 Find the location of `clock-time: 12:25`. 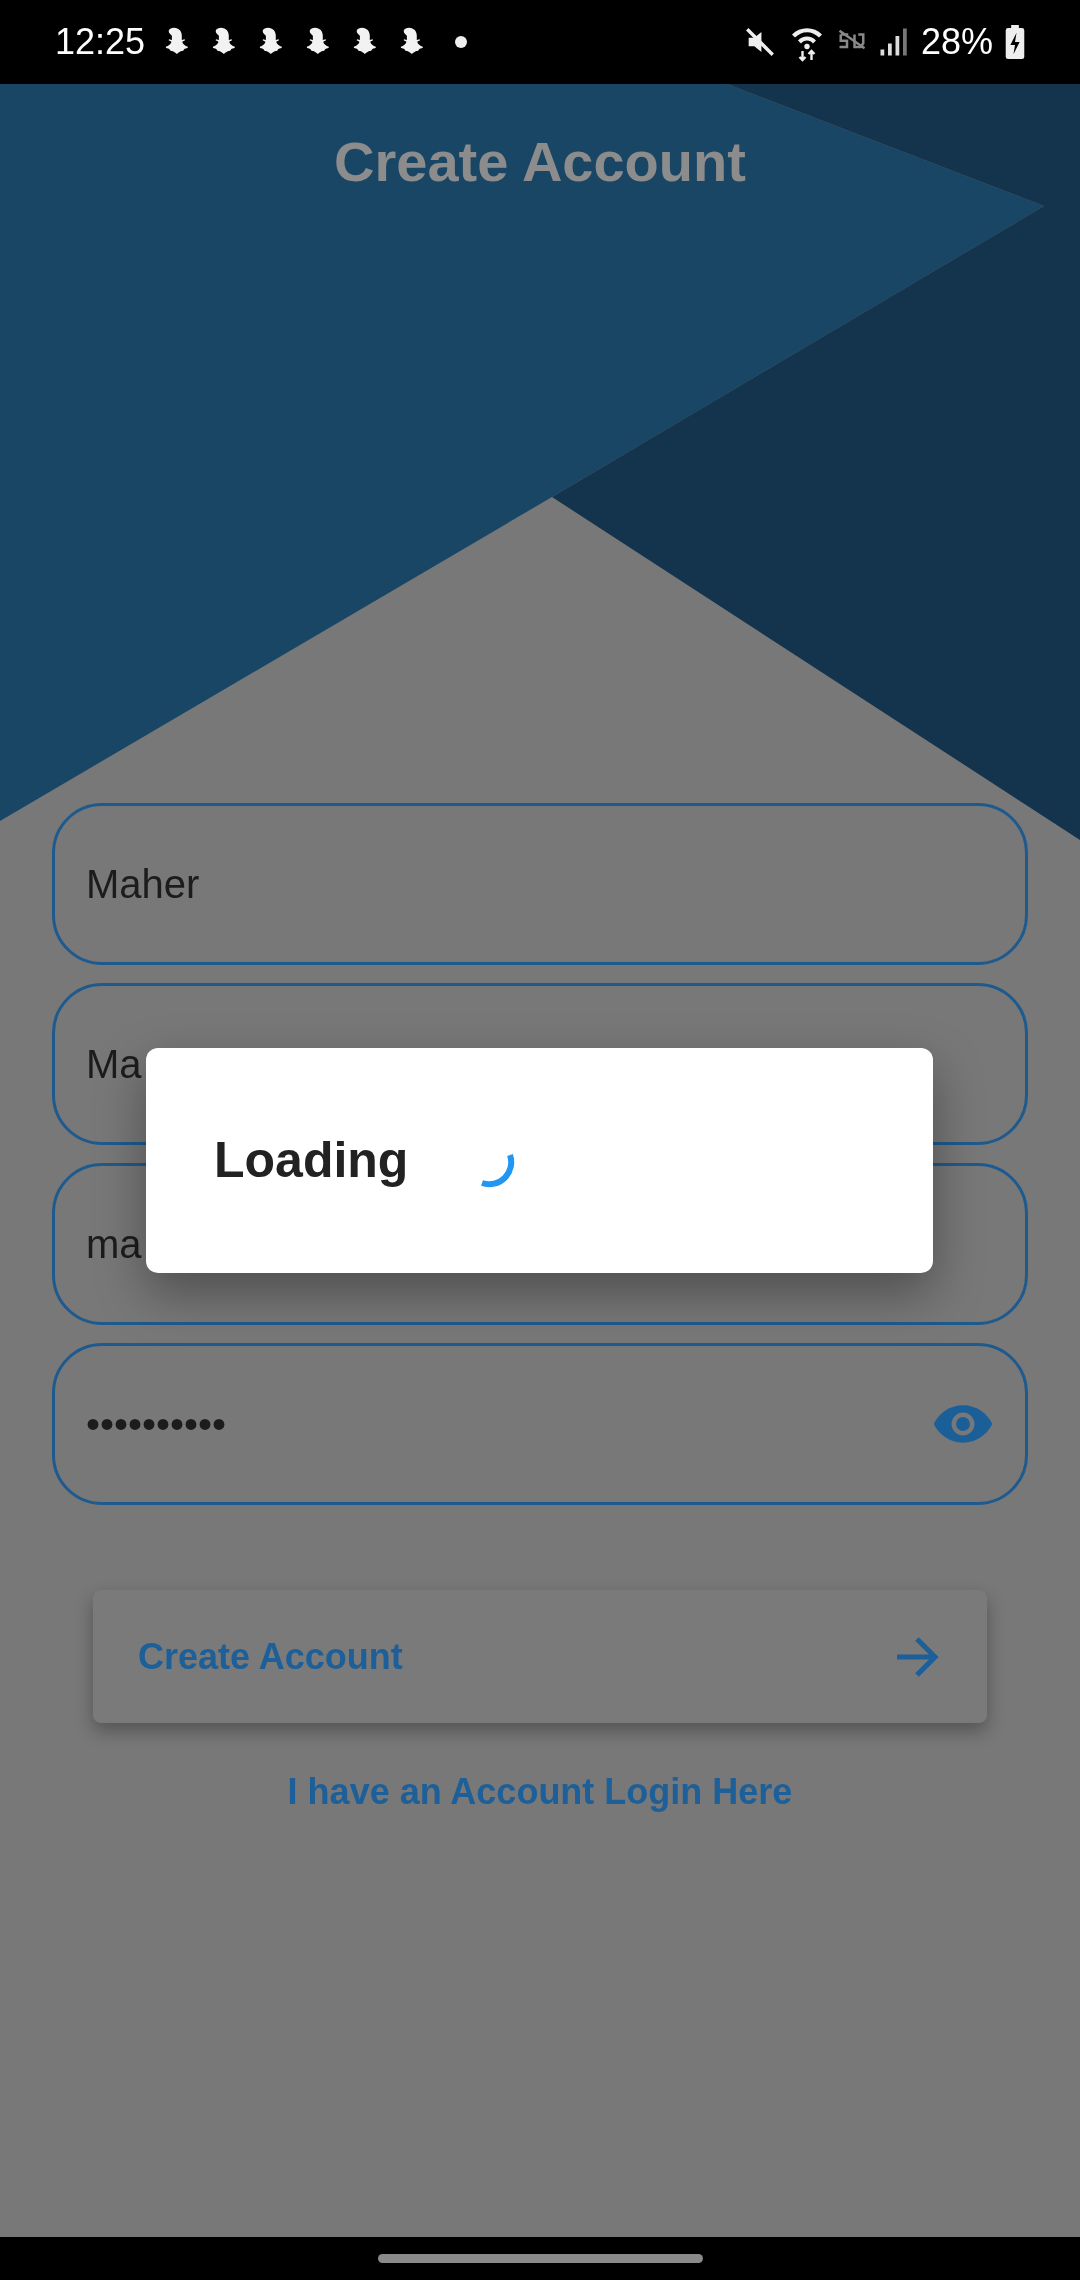

clock-time: 12:25 is located at coordinates (100, 42).